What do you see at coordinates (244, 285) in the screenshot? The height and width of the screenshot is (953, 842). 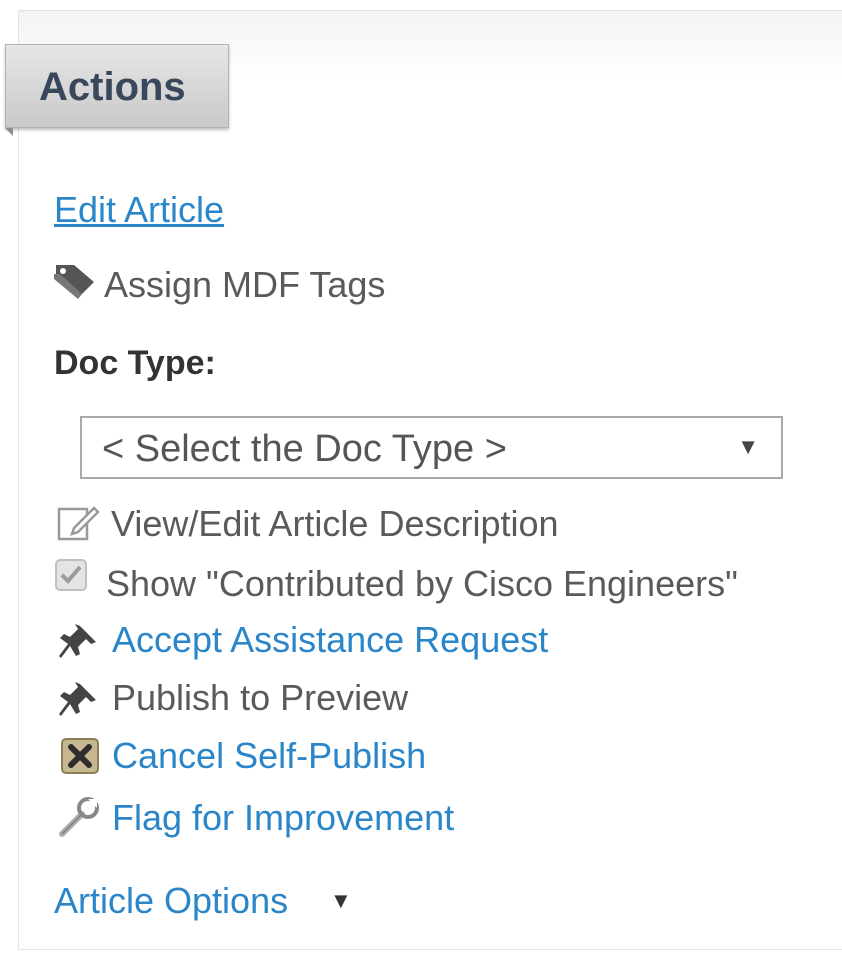 I see `assign-mdf-tags-action: Assign MDF Tags` at bounding box center [244, 285].